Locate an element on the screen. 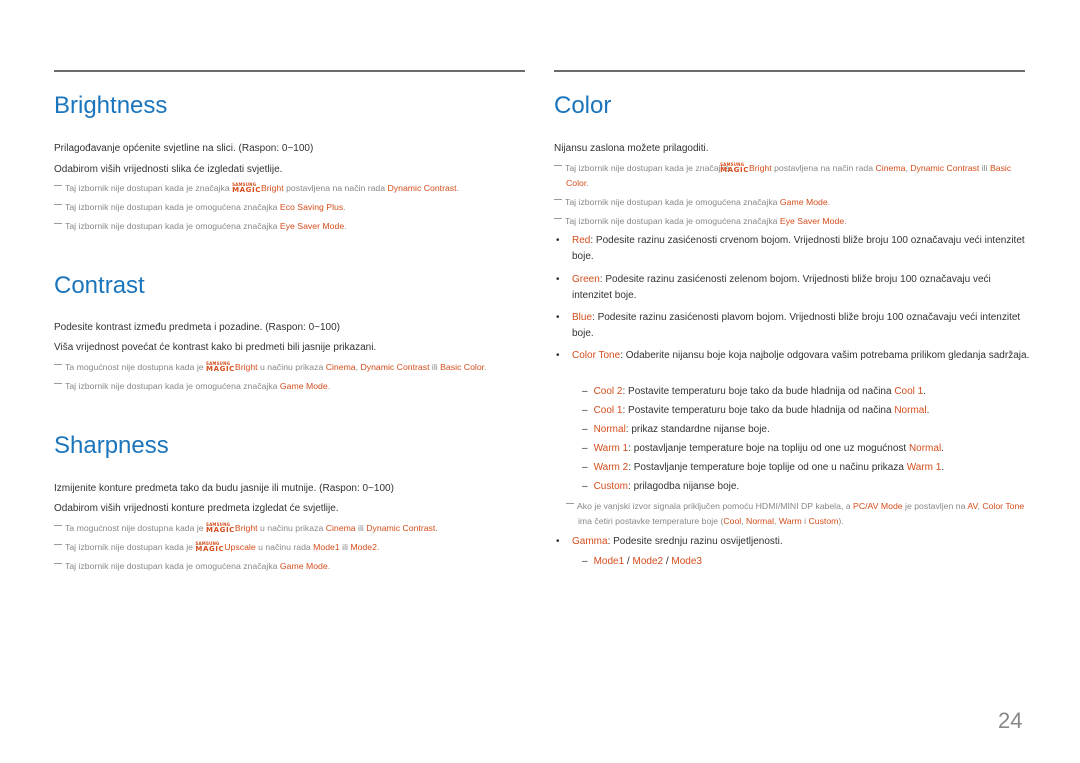 The width and height of the screenshot is (1080, 763). brightness-heading: Brightness is located at coordinates (111, 105).